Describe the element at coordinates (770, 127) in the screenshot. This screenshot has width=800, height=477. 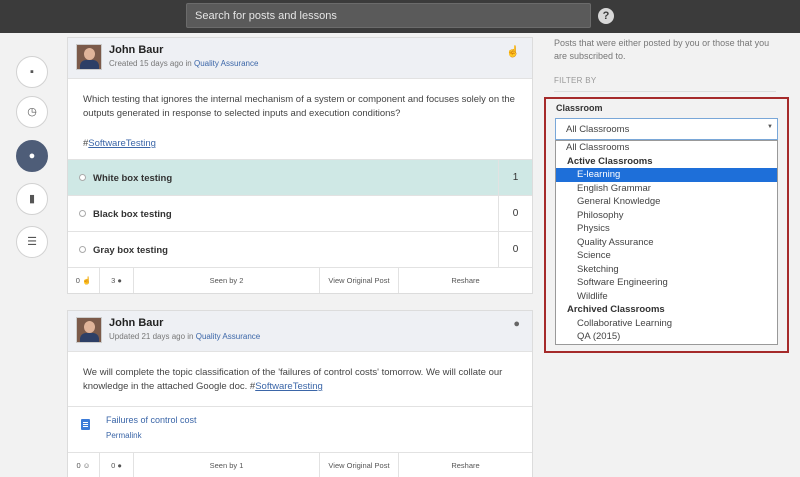
I see `caret-down-icon: ▼` at that location.